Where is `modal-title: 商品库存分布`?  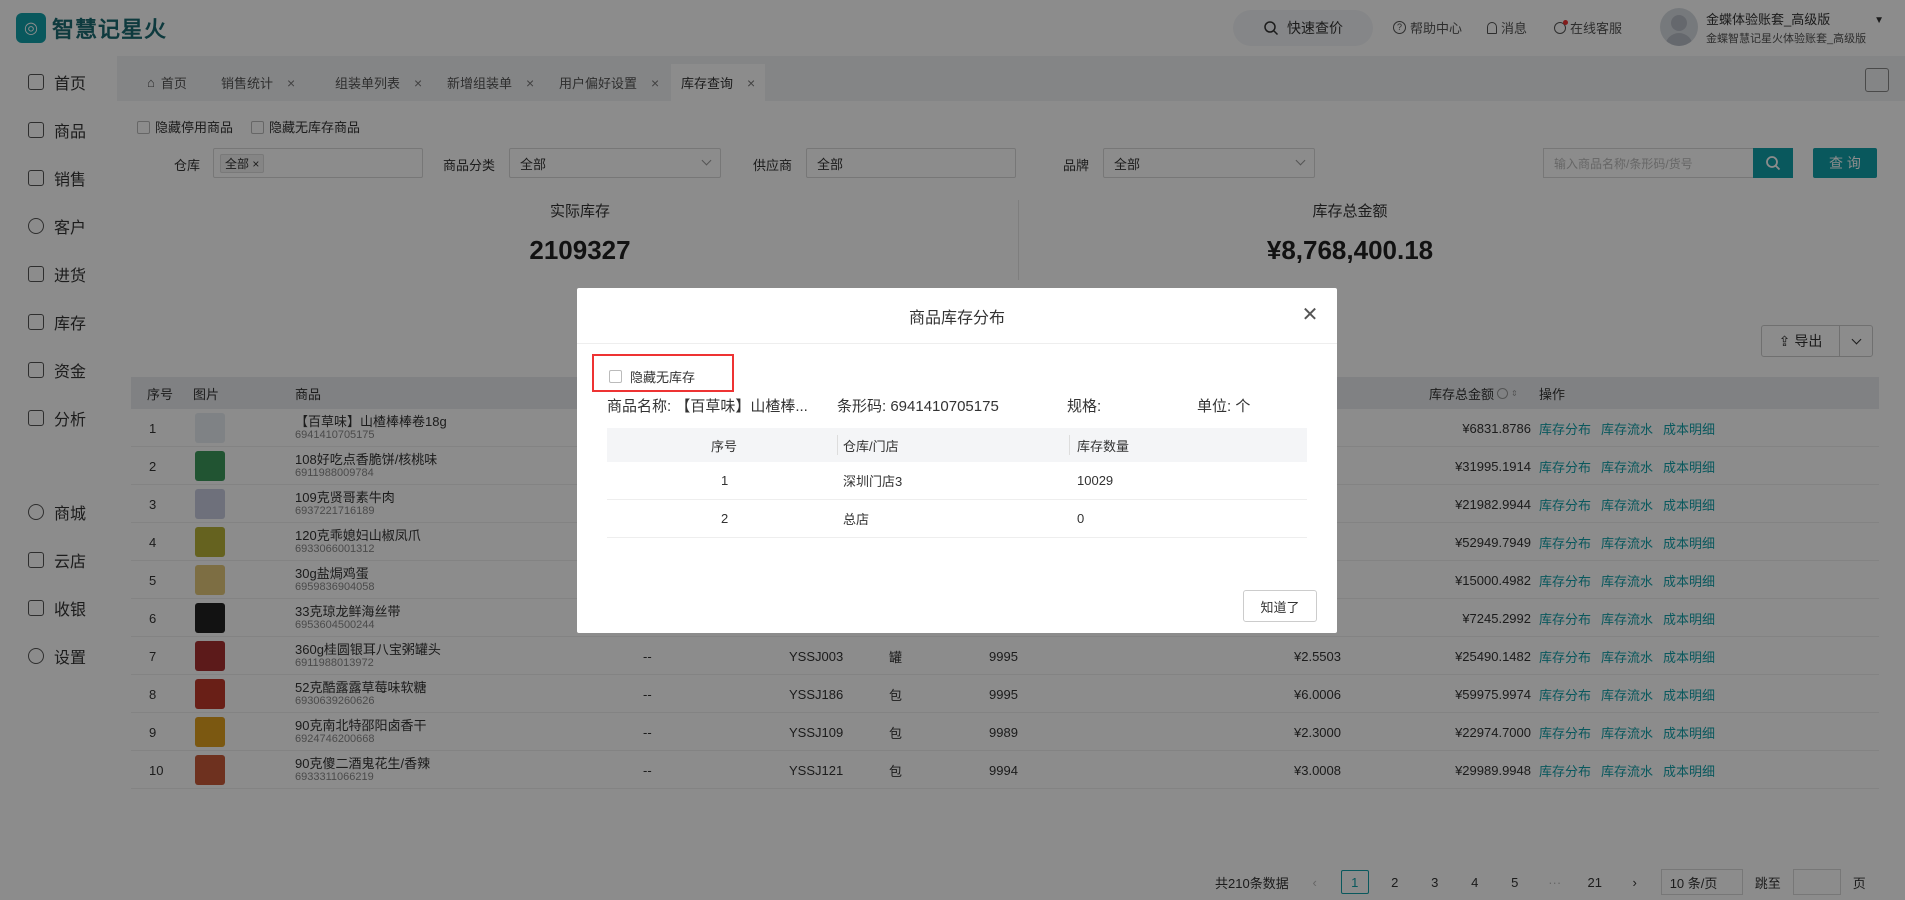 modal-title: 商品库存分布 is located at coordinates (956, 318).